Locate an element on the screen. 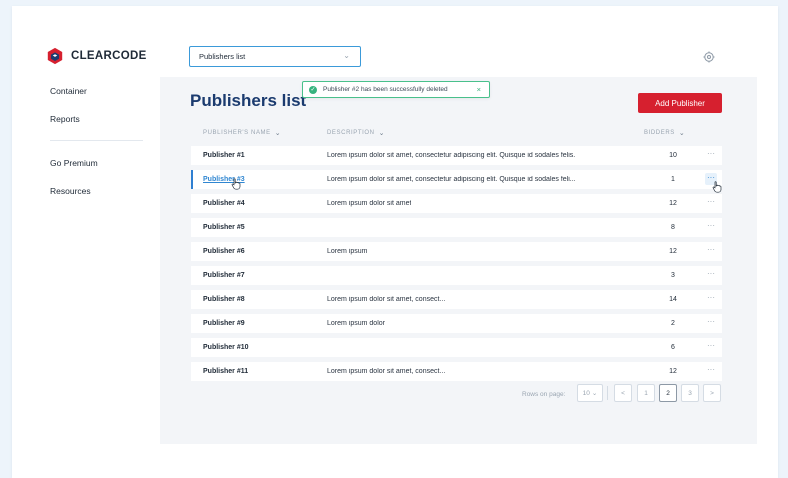  publisher-name: Publisher #9 is located at coordinates (224, 323).